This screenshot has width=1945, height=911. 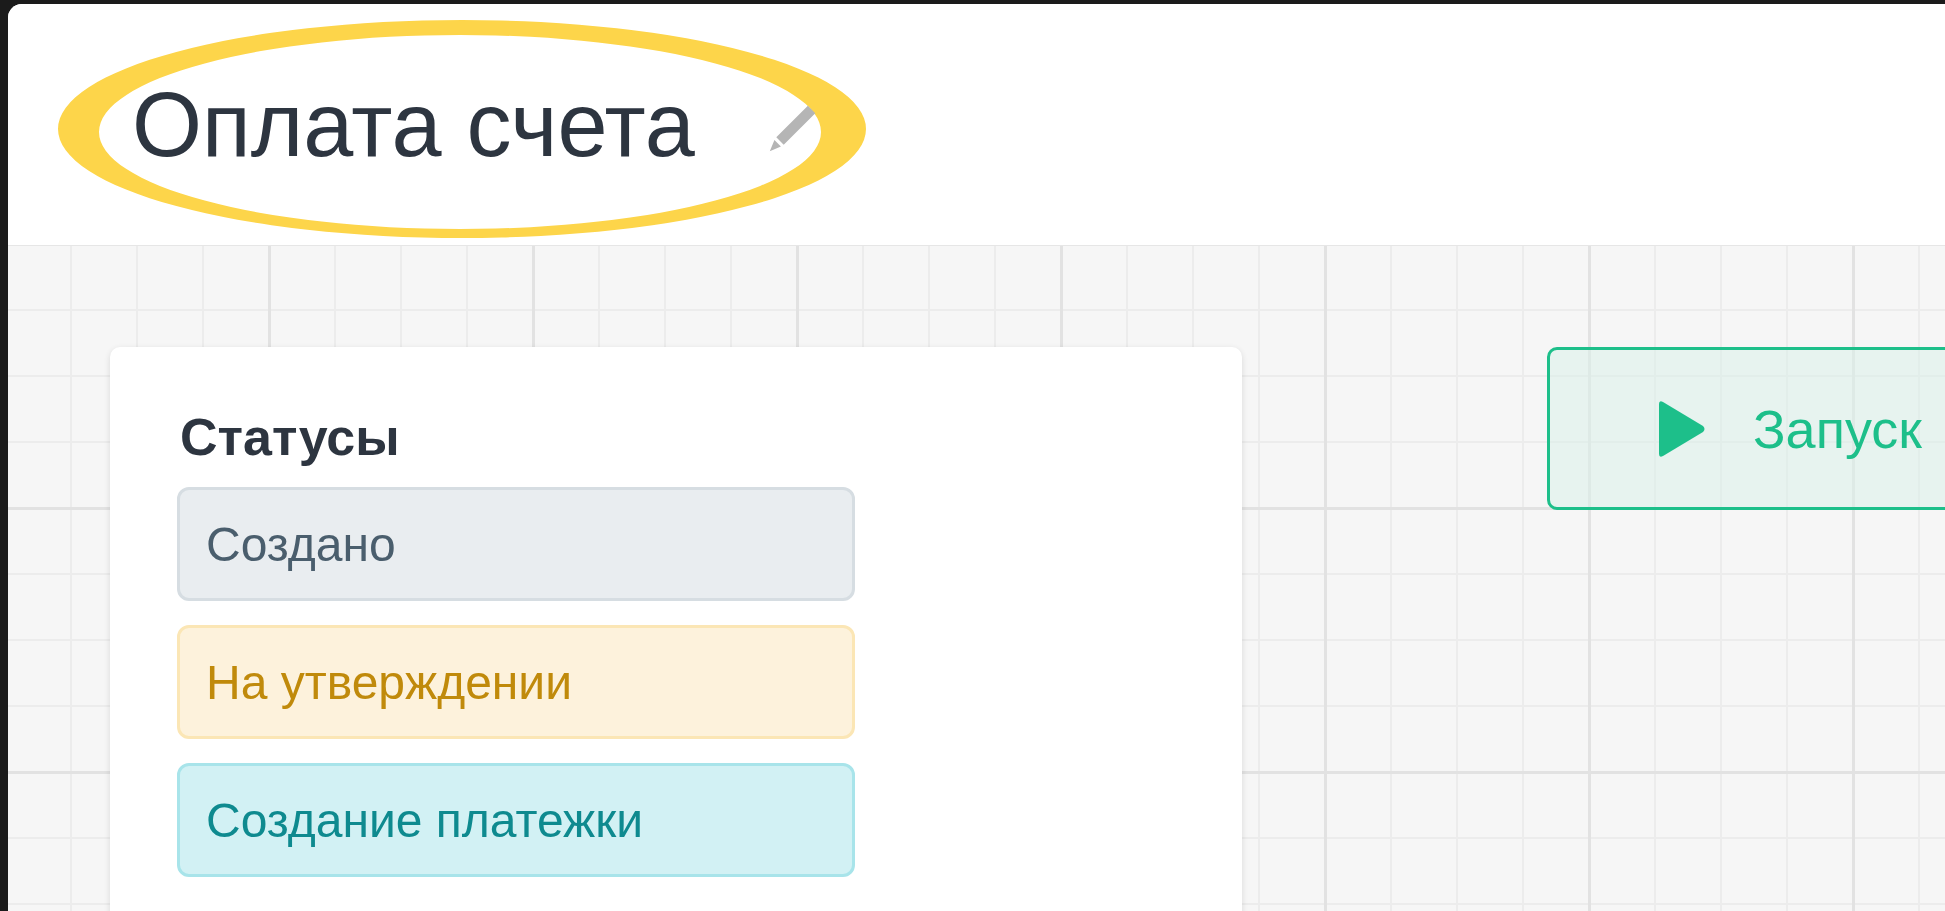 What do you see at coordinates (1681, 428) in the screenshot?
I see `play-icon` at bounding box center [1681, 428].